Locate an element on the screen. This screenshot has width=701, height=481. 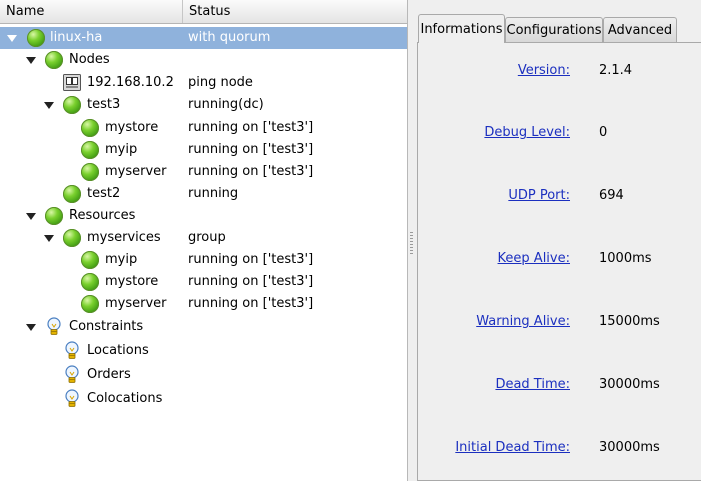
status-column-header: Status is located at coordinates (295, 11).